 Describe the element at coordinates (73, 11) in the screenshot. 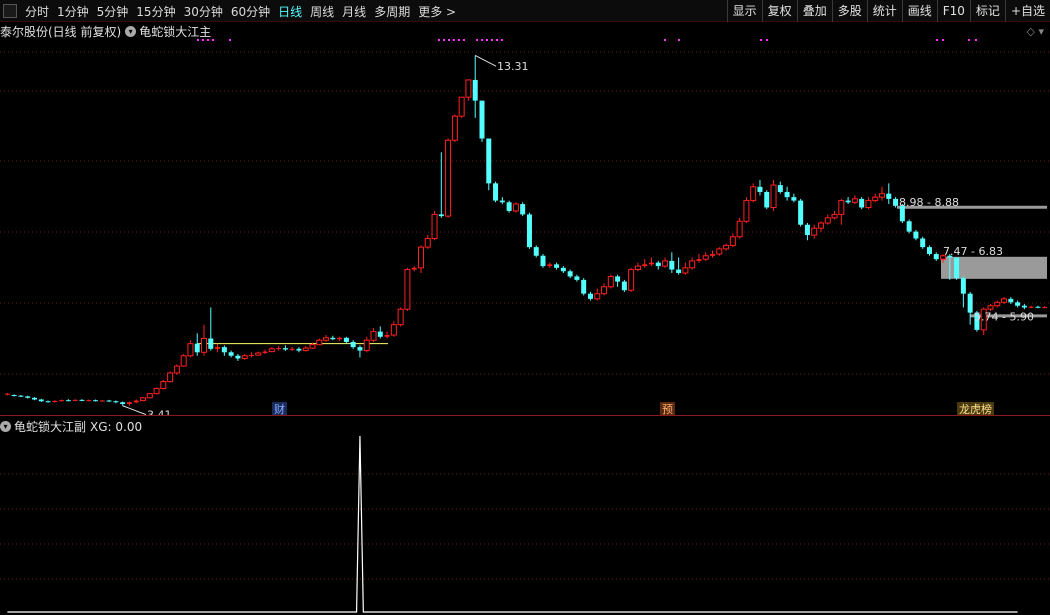

I see `period-tab-1: 1分钟` at that location.